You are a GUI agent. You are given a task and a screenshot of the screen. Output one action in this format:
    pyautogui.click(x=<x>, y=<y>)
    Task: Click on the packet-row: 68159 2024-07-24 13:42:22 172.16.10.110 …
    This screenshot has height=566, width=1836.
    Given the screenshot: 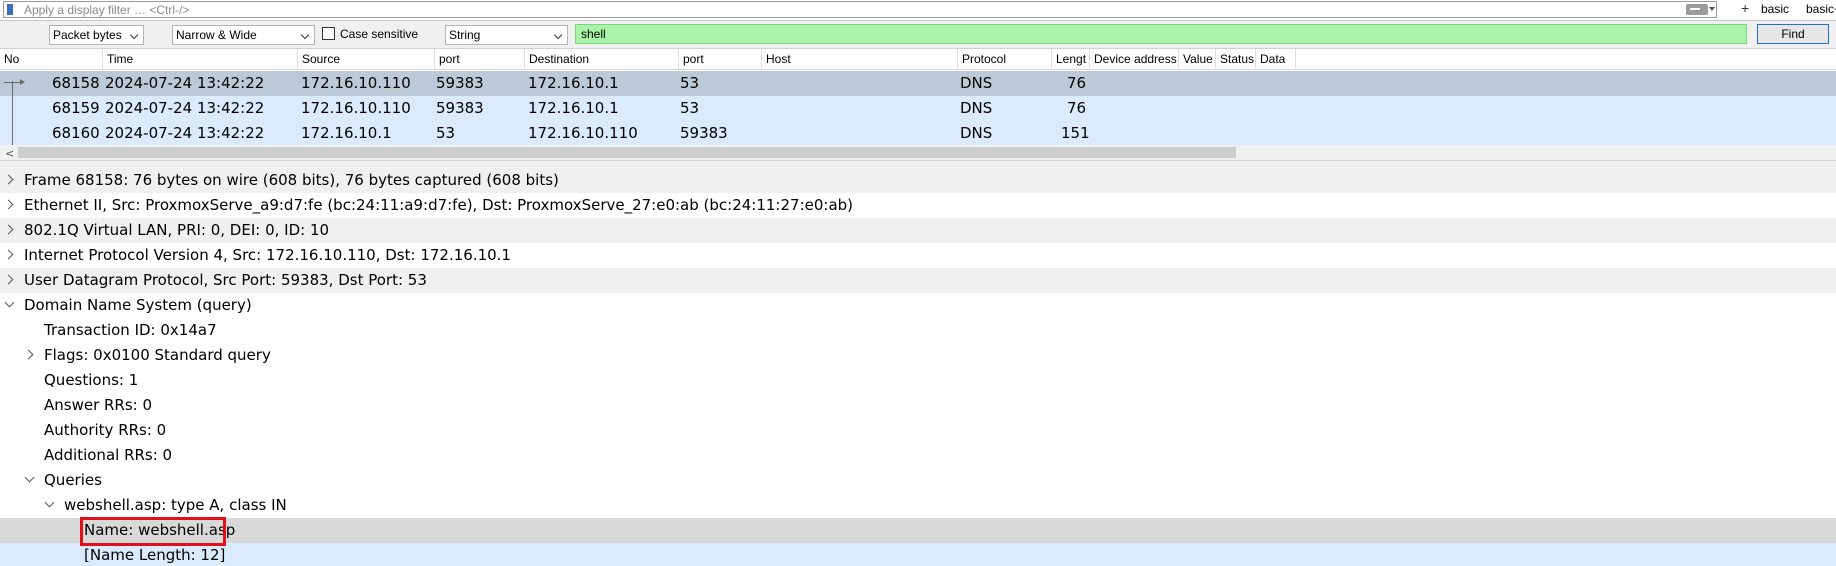 What is the action you would take?
    pyautogui.click(x=918, y=108)
    